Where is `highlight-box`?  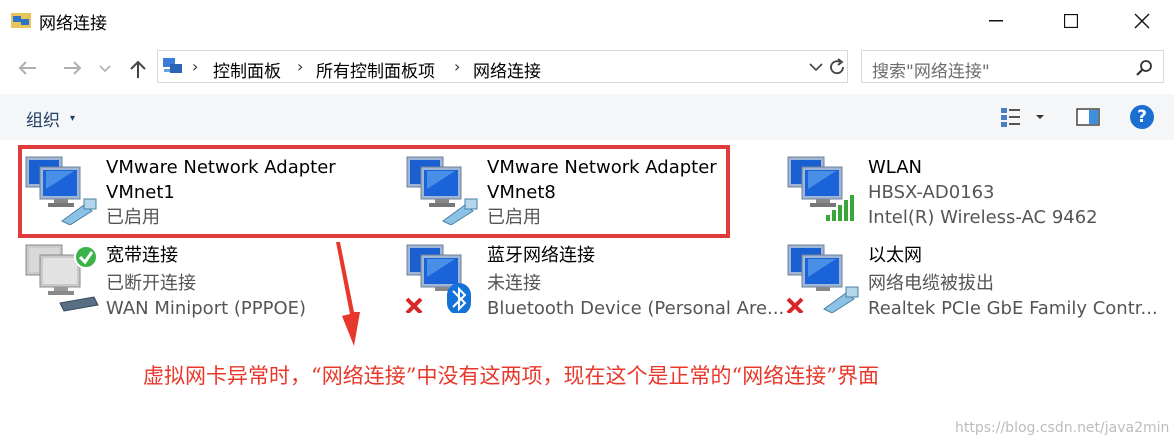 highlight-box is located at coordinates (374, 191).